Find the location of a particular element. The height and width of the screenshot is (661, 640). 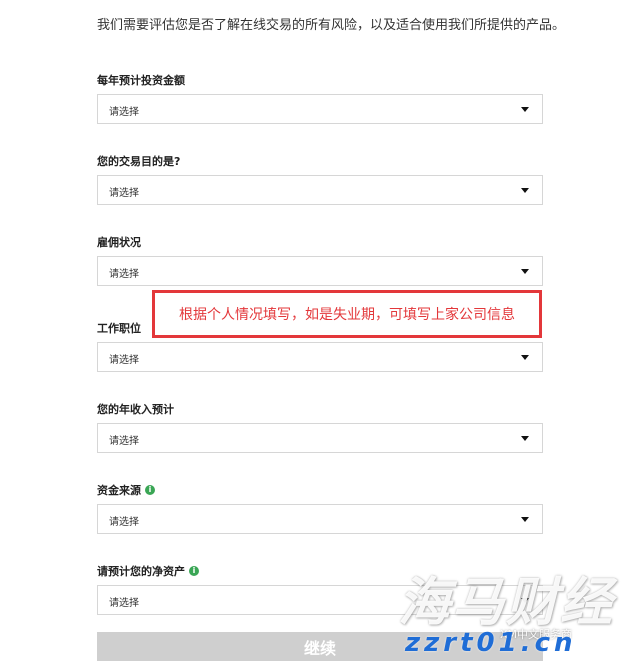

label-job-position: 工作职位 is located at coordinates (119, 328).